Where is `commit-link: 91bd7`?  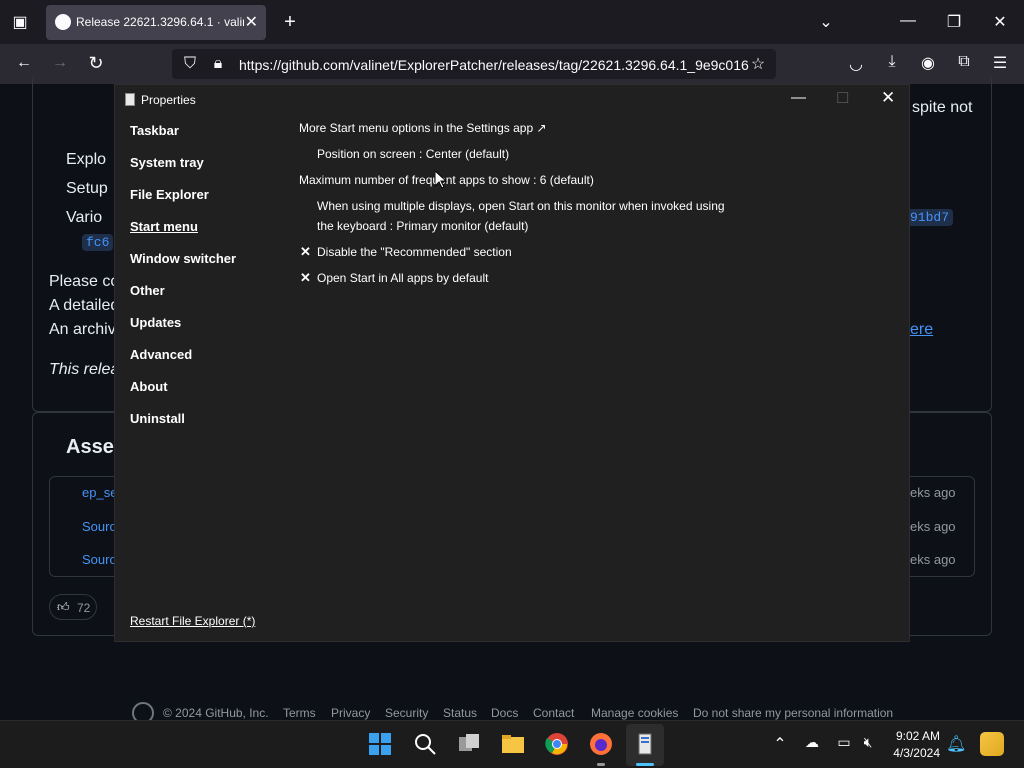 commit-link: 91bd7 is located at coordinates (930, 217).